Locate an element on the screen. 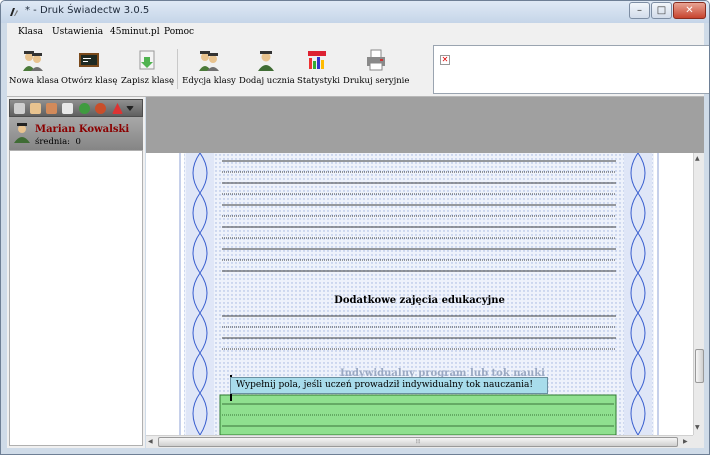  average-label: średnia: is located at coordinates (53, 142).